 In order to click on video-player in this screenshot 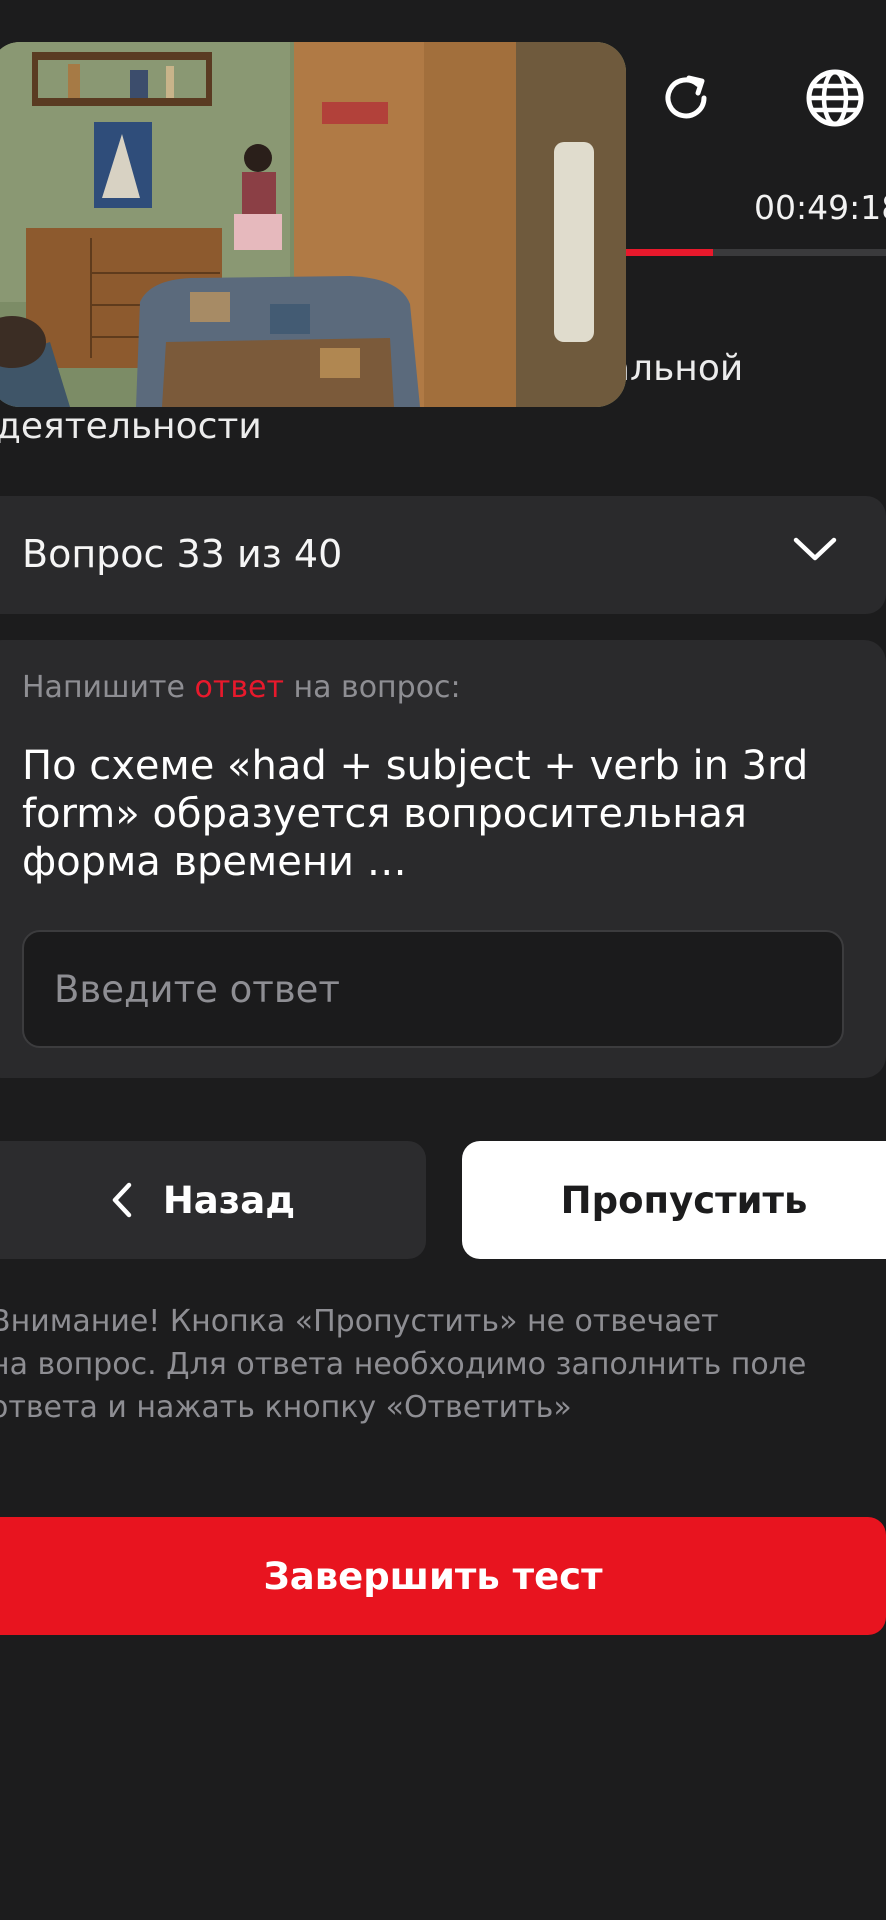, I will do `click(313, 224)`.